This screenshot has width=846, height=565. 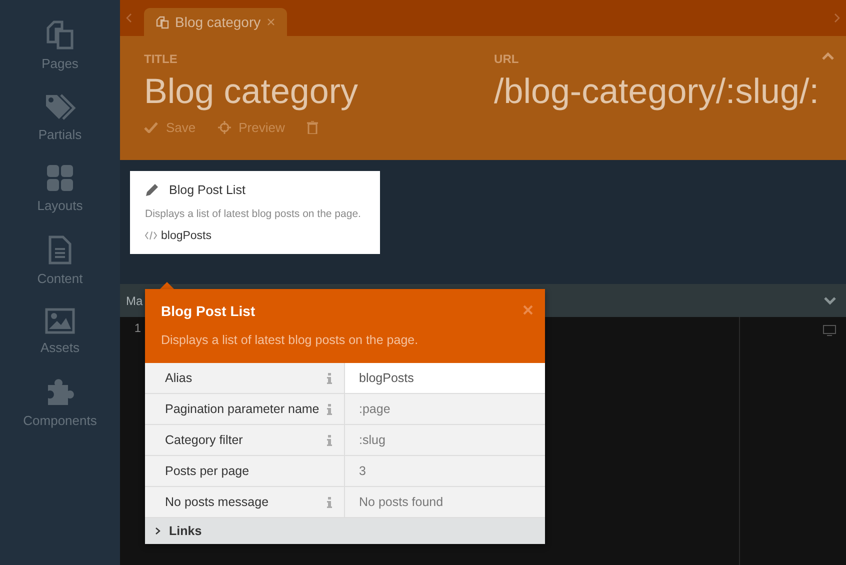 I want to click on grid-icon, so click(x=60, y=178).